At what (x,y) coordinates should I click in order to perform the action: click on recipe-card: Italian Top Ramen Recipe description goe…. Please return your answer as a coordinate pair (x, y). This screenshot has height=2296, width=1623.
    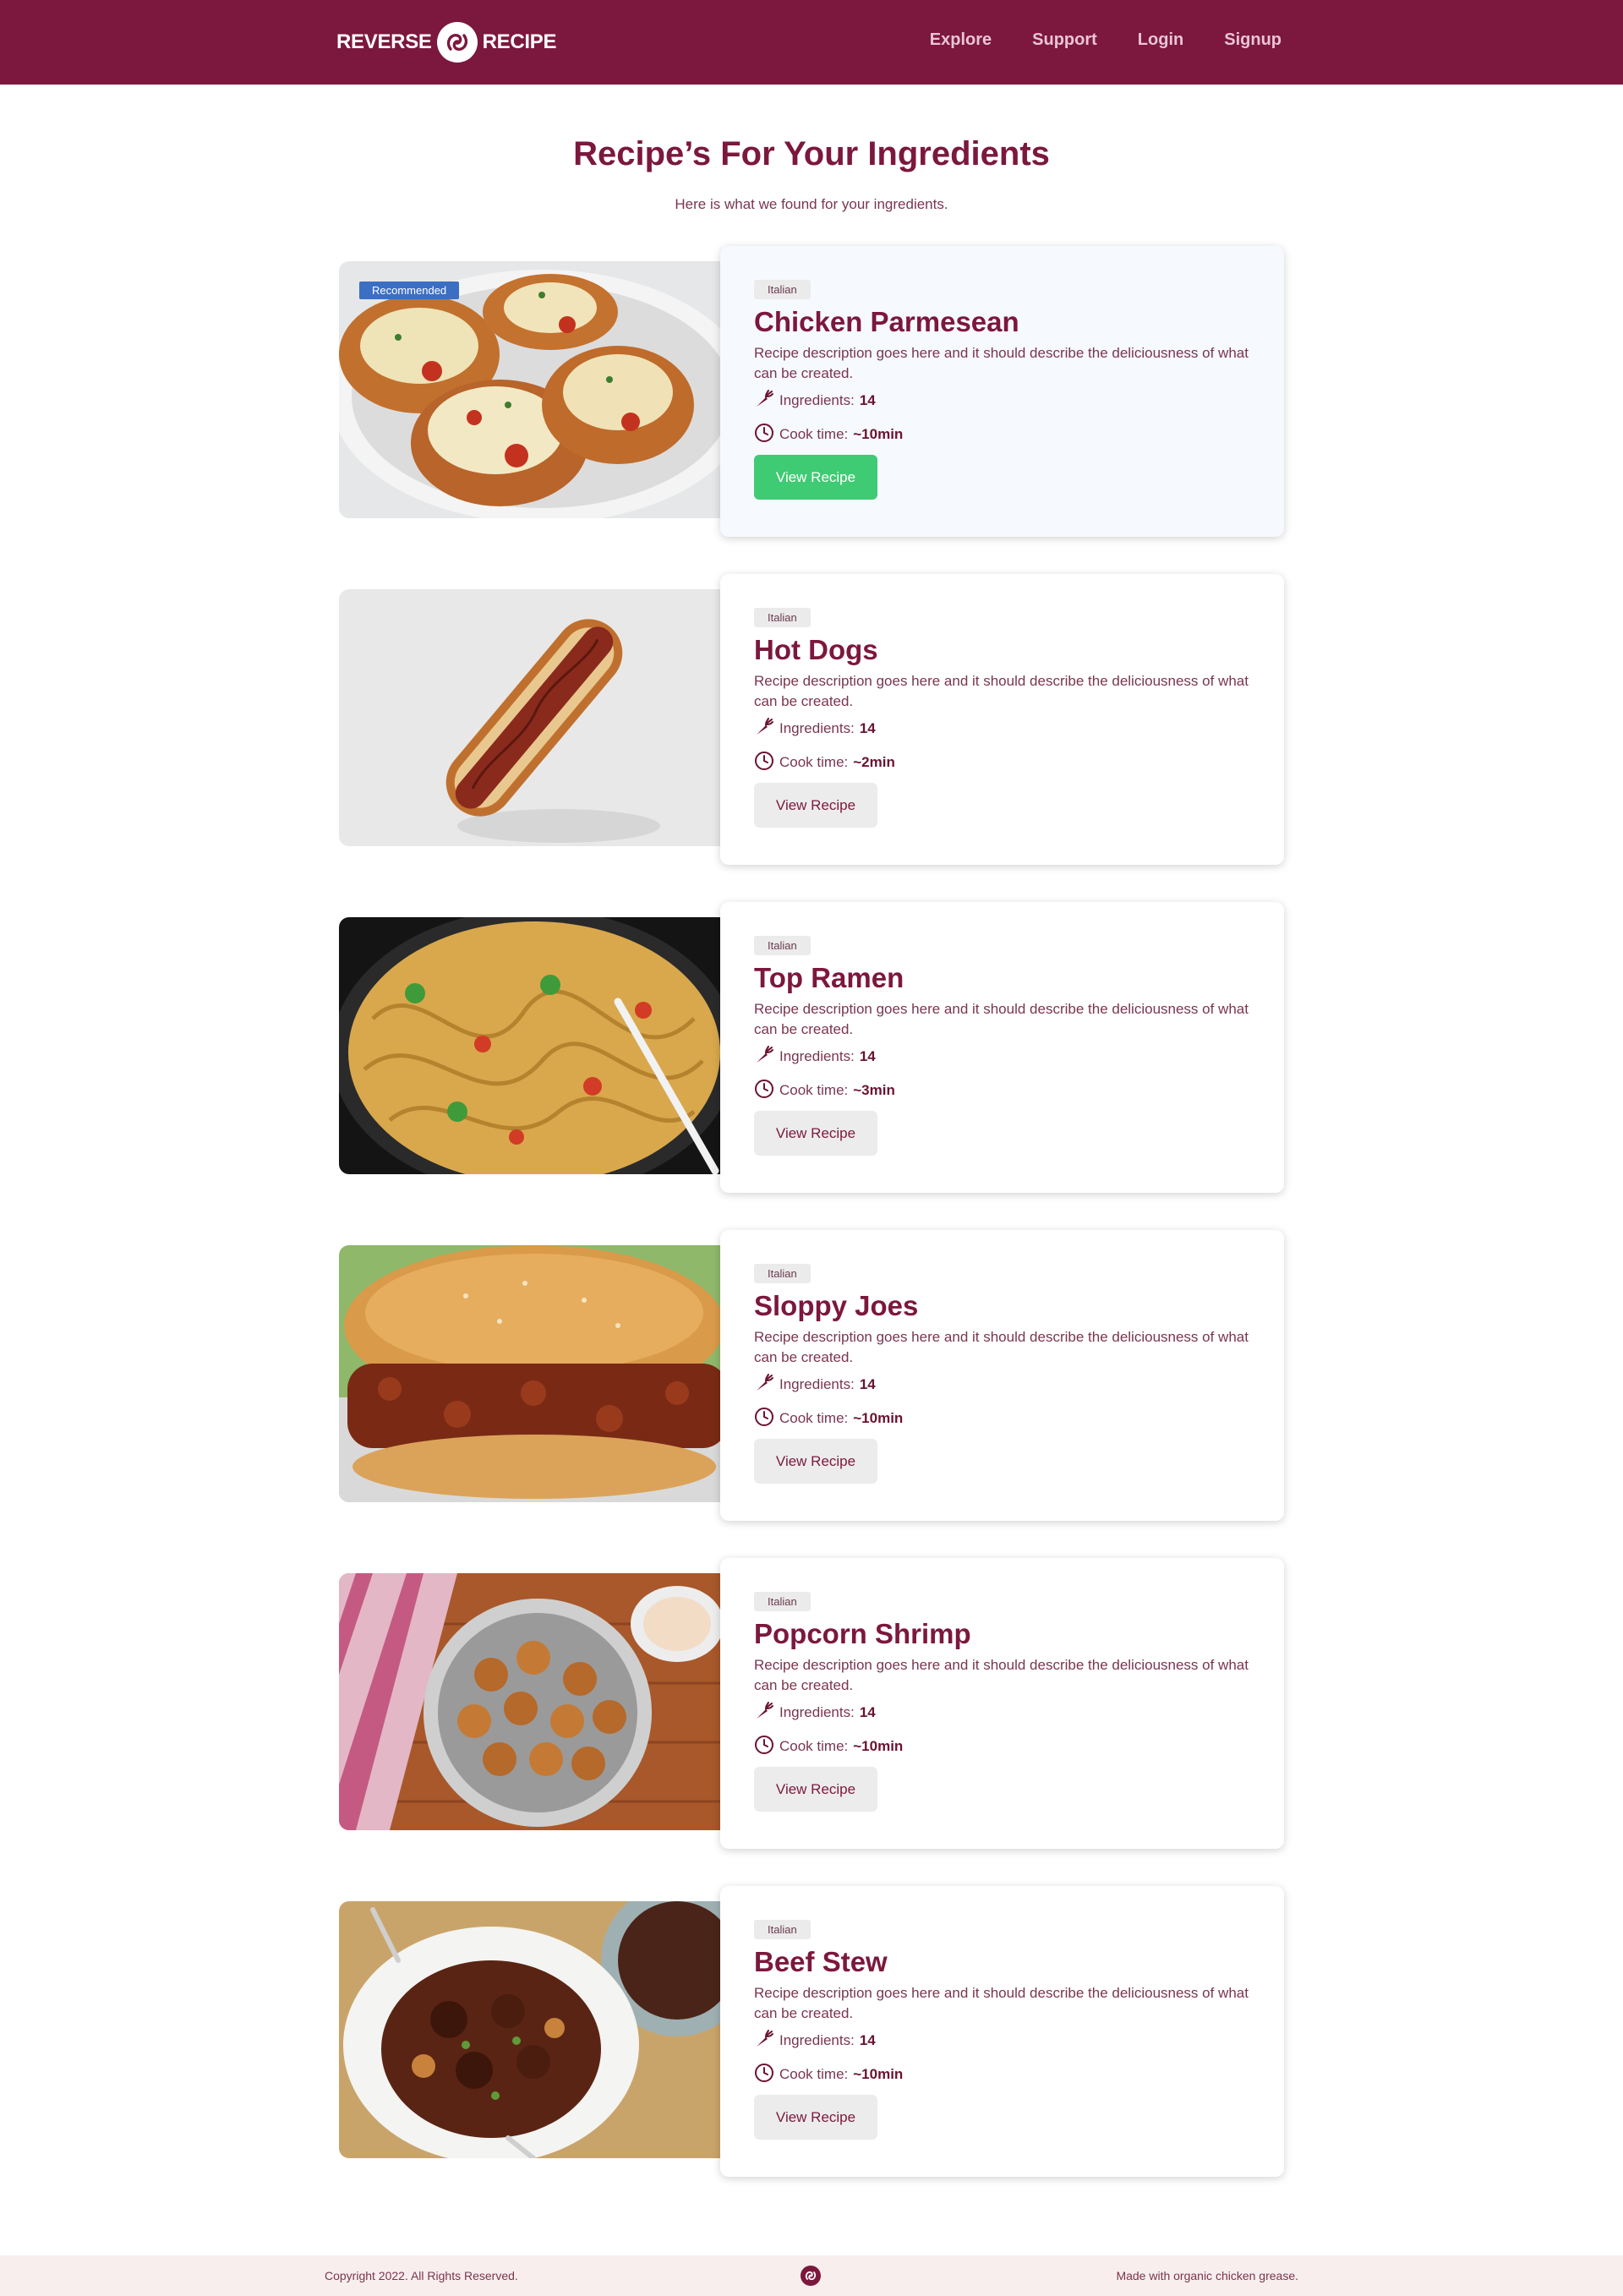
    Looking at the image, I should click on (1002, 1047).